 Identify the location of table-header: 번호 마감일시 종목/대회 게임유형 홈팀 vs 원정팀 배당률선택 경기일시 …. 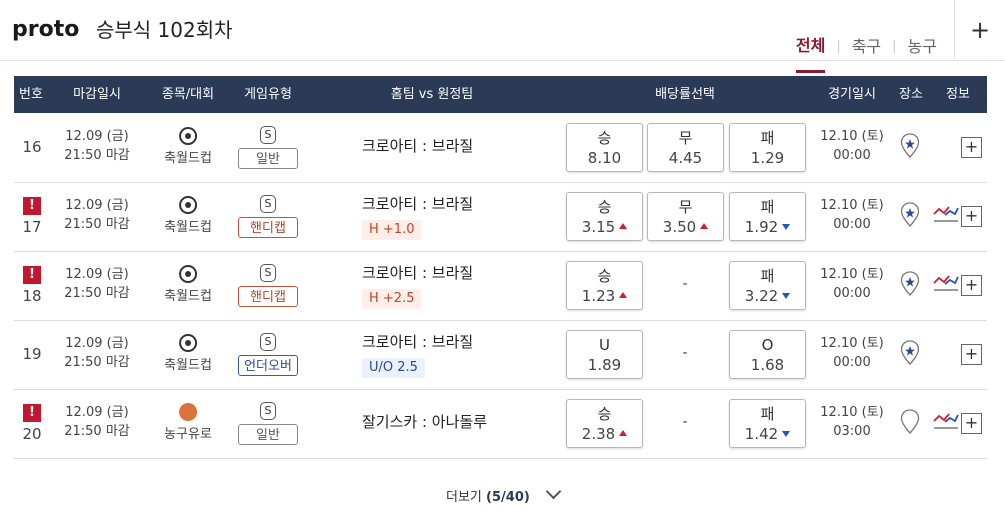
(500, 94).